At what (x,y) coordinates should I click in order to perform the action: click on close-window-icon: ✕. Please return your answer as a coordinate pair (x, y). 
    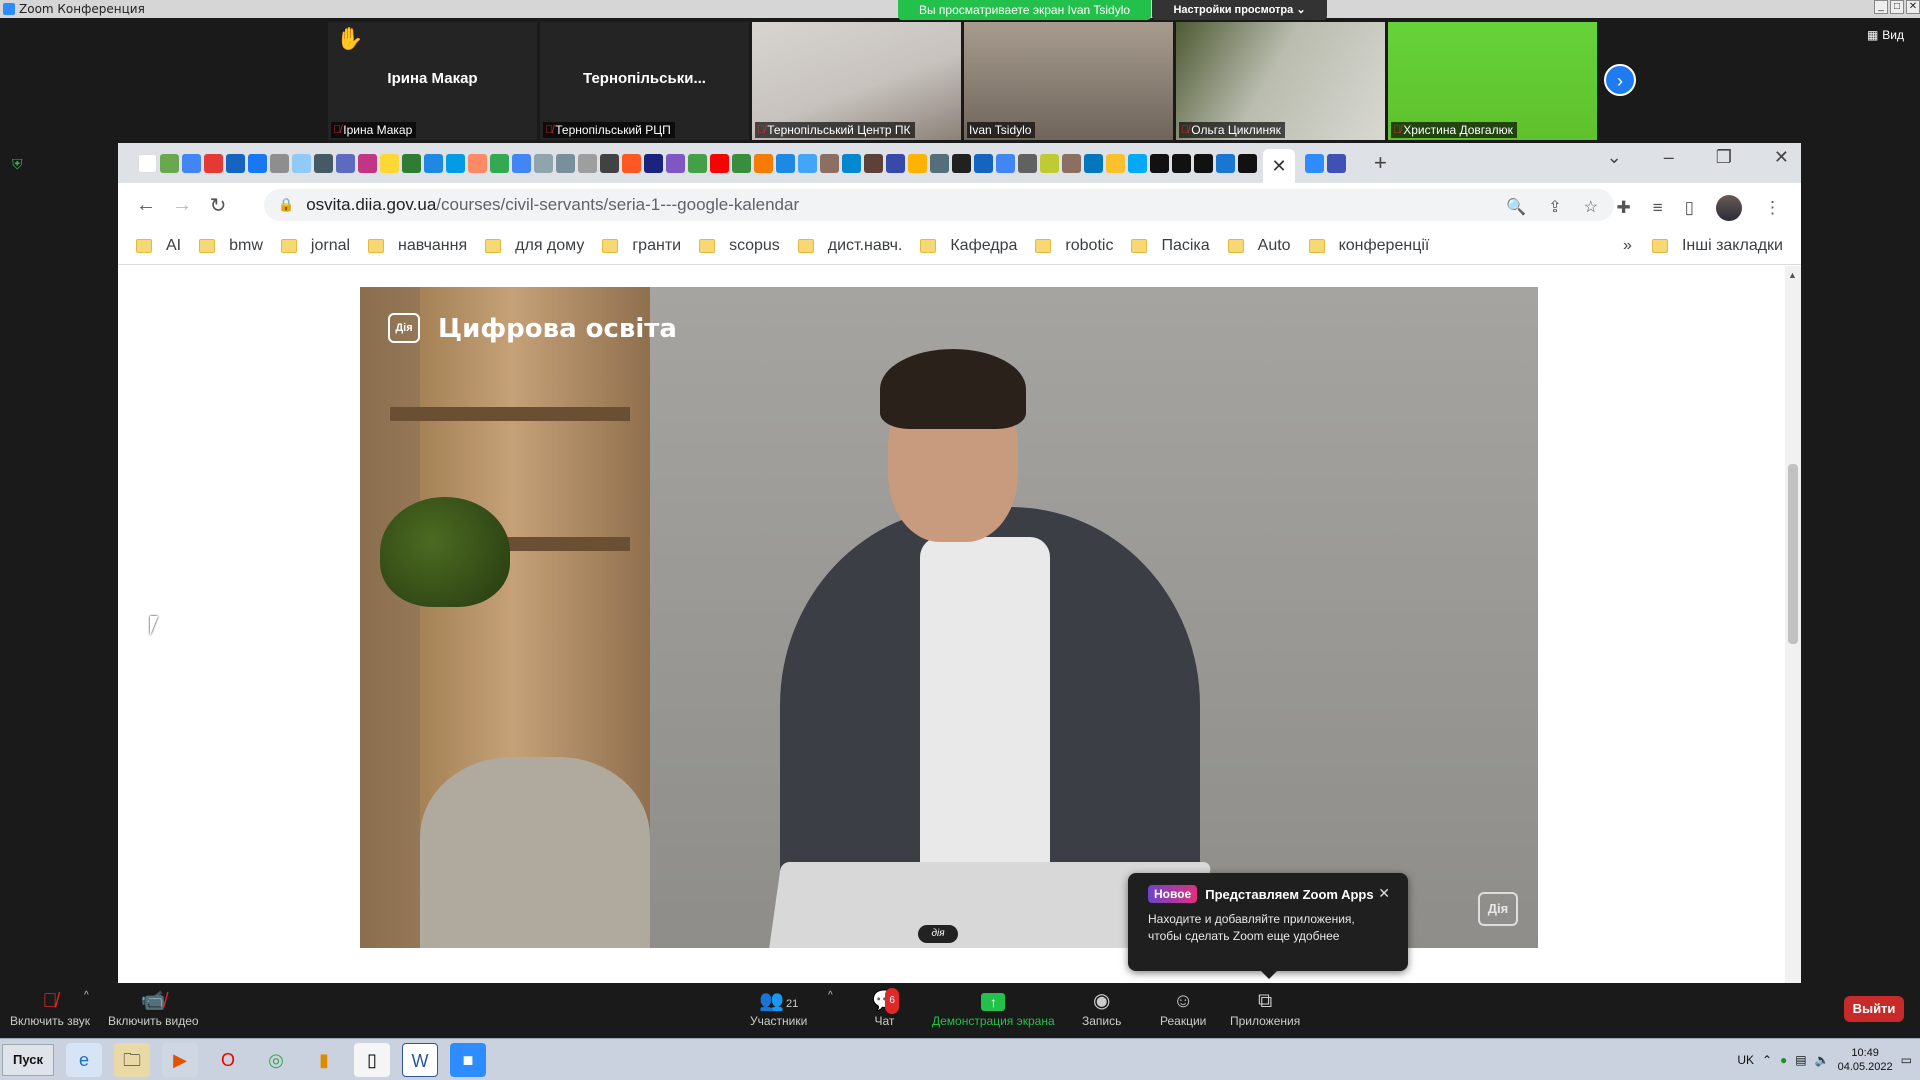
    Looking at the image, I should click on (1781, 157).